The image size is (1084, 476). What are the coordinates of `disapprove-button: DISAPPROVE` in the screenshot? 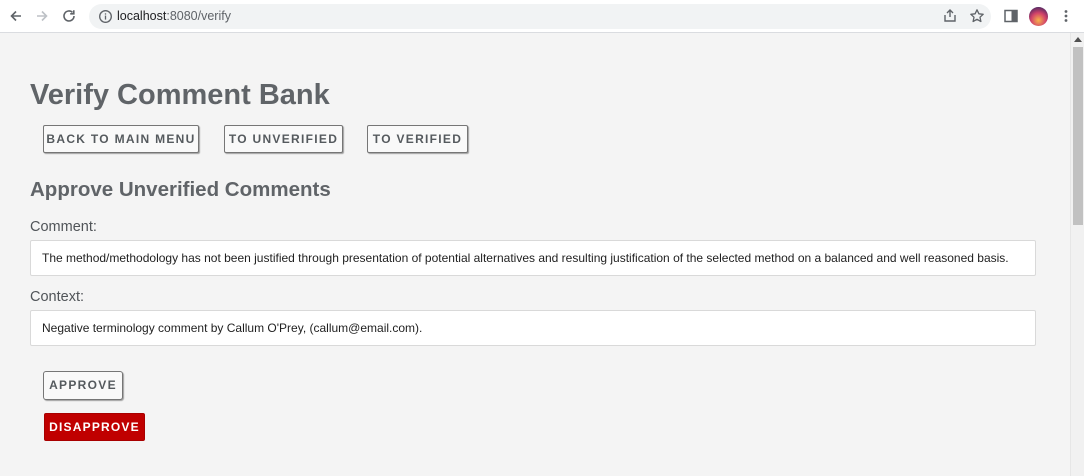 It's located at (94, 427).